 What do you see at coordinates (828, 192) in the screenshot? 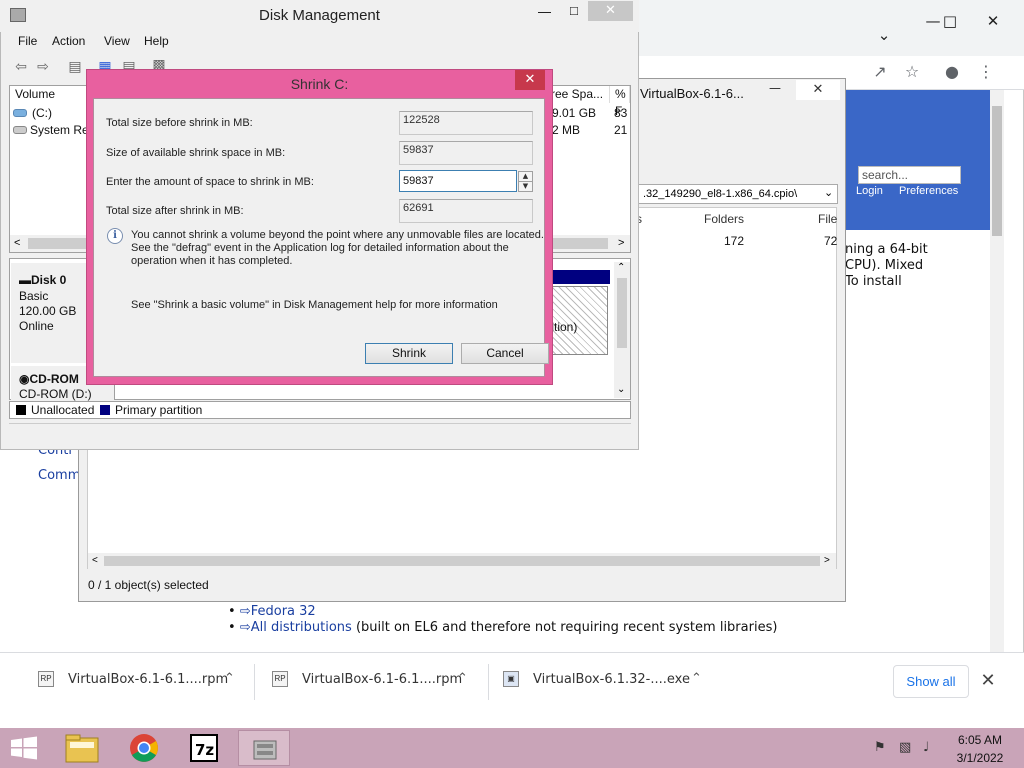
I see `path-dropdown-icon: ⌄` at bounding box center [828, 192].